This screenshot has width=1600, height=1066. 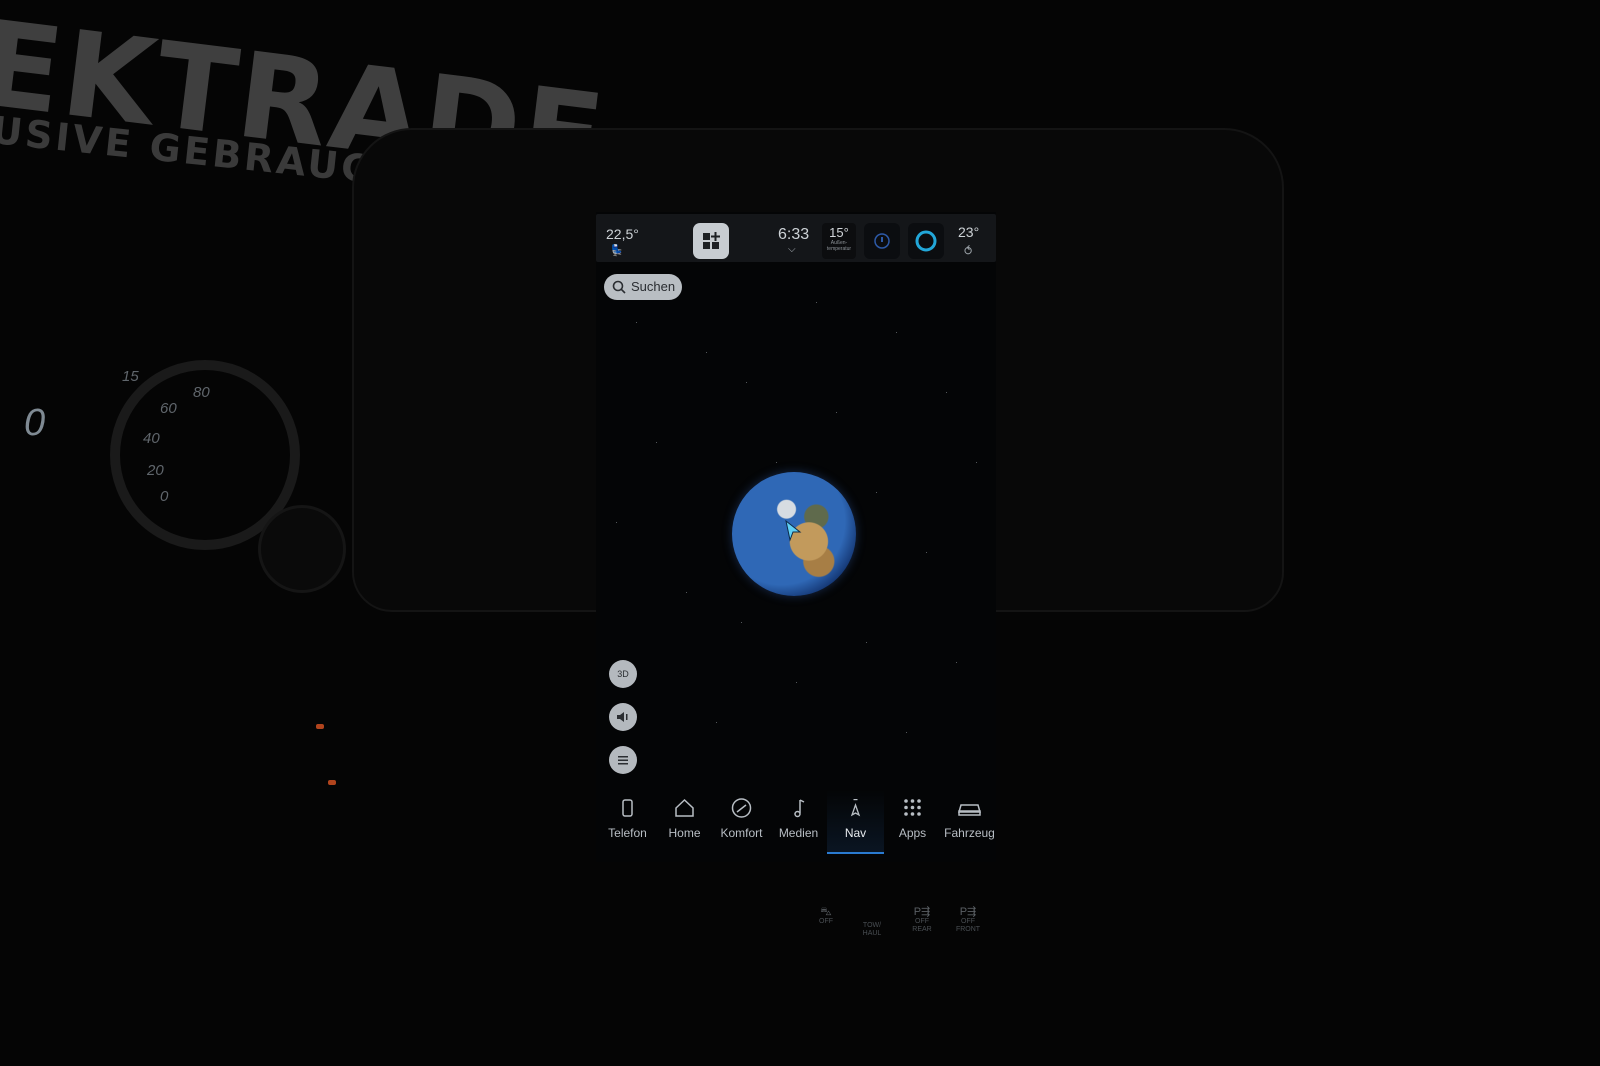 I want to click on speaker-icon, so click(x=622, y=717).